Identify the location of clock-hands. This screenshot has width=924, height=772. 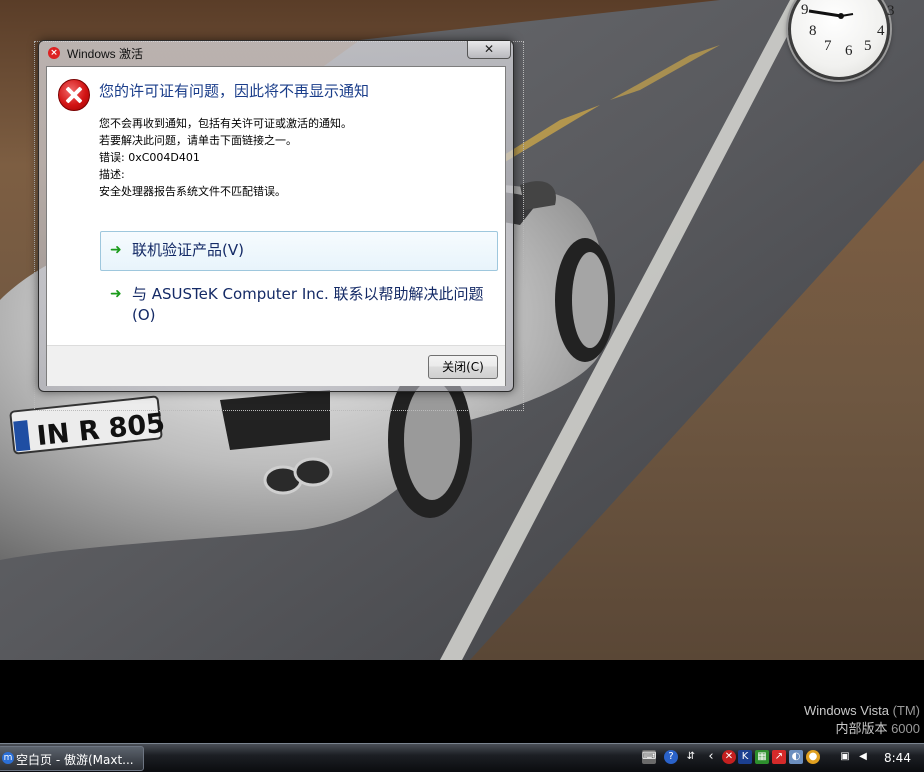
(831, 14).